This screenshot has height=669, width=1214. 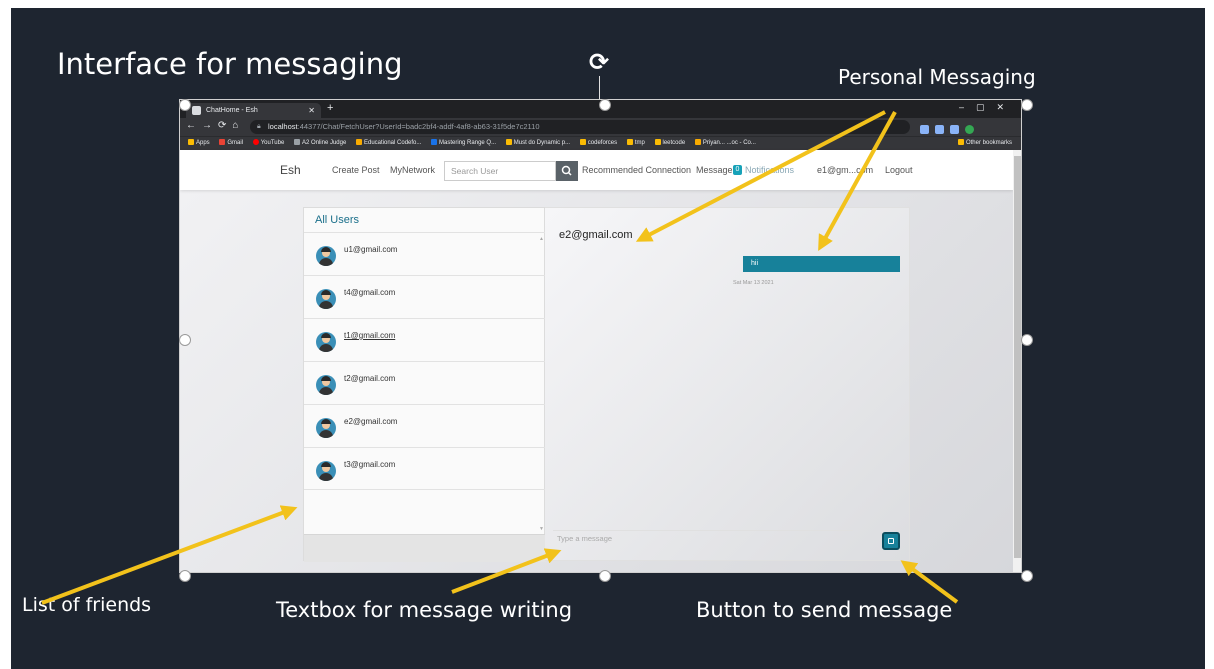 I want to click on annotation-send-button: Button to send message, so click(x=824, y=610).